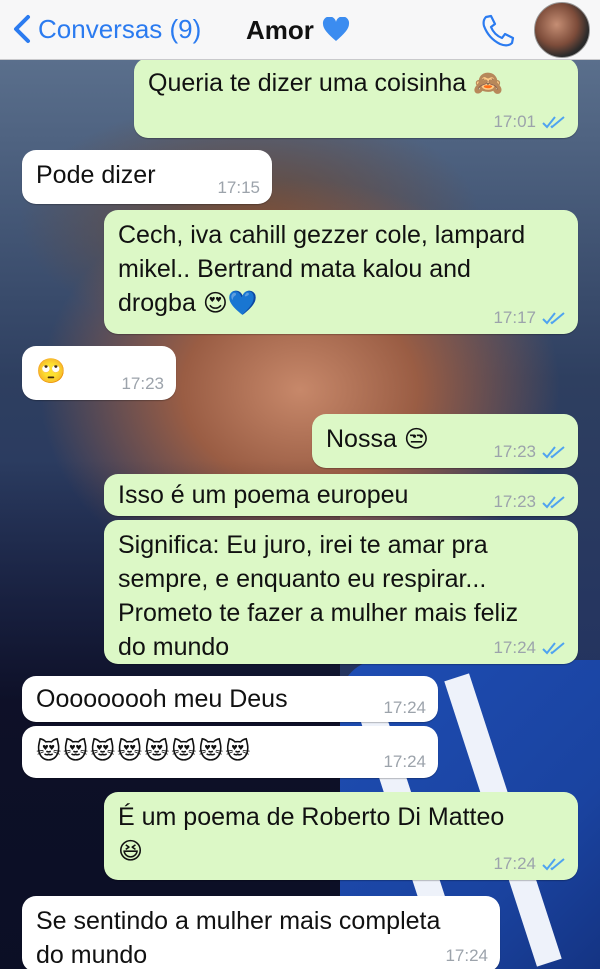  I want to click on outgoing-message: Nossa 😒 17:23, so click(445, 441).